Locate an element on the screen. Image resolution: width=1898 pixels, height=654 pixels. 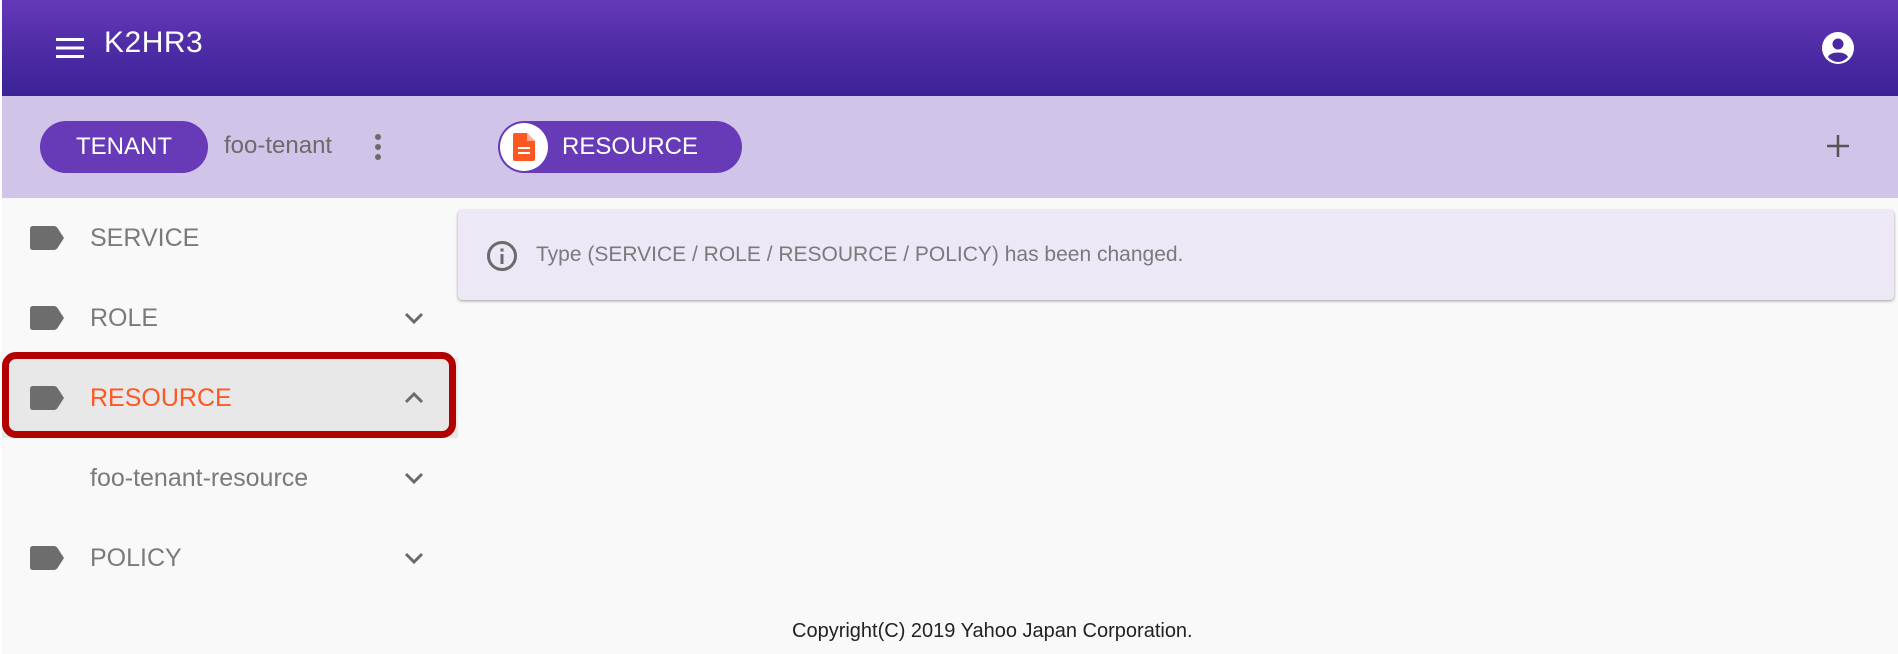
sidebar-item-label: ROLE is located at coordinates (124, 318).